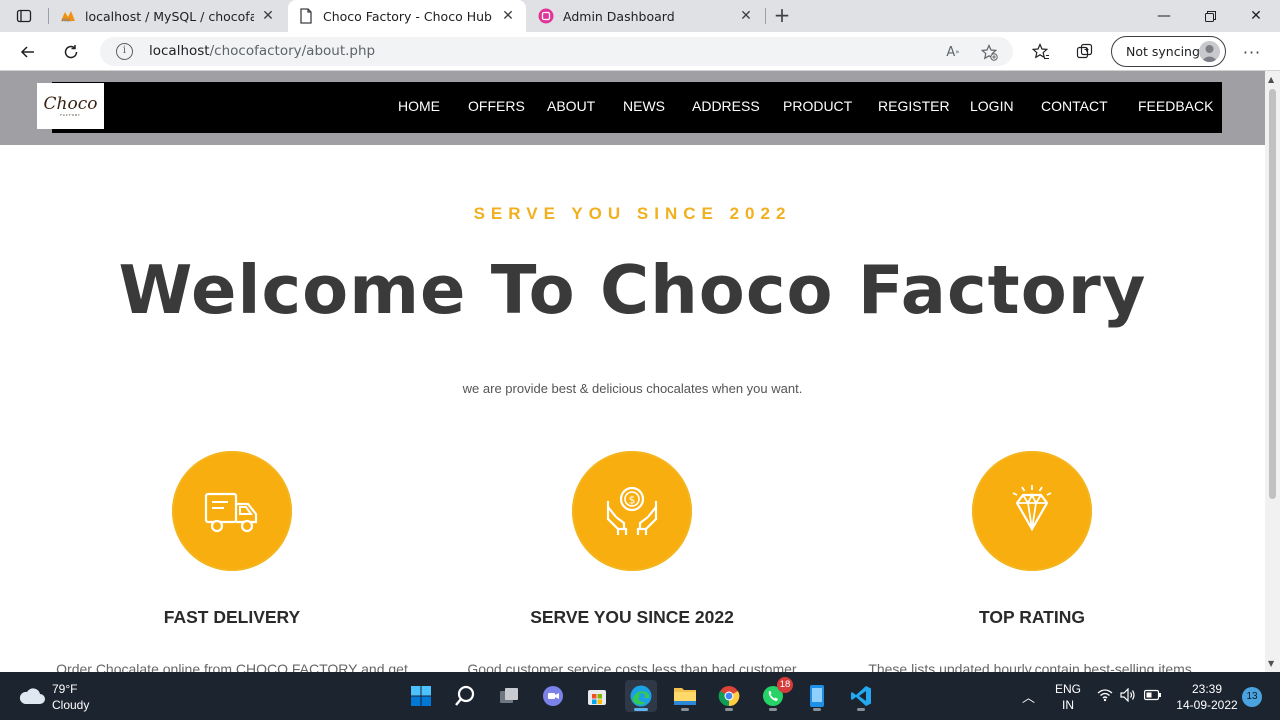 This screenshot has width=1280, height=720. What do you see at coordinates (1175, 106) in the screenshot?
I see `nav-feedback: FEEDBACK` at bounding box center [1175, 106].